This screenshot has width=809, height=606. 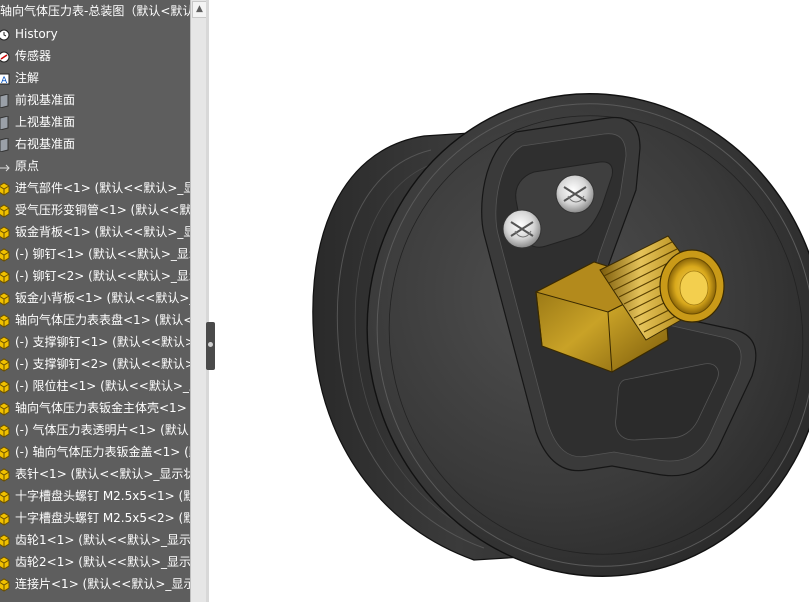 What do you see at coordinates (207, 301) in the screenshot?
I see `splitter-bar` at bounding box center [207, 301].